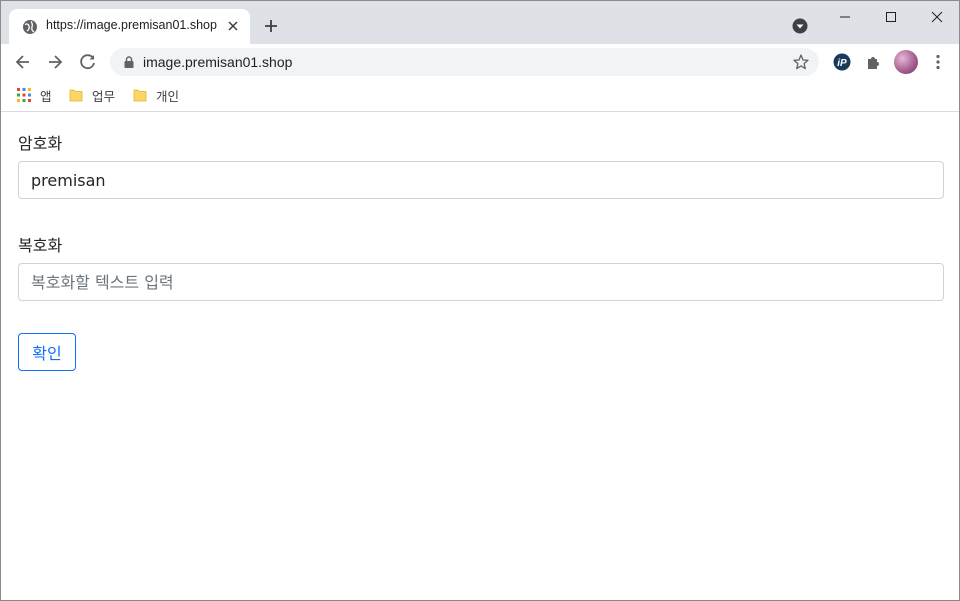 This screenshot has width=960, height=601. Describe the element at coordinates (906, 62) in the screenshot. I see `profile-avatar-icon` at that location.